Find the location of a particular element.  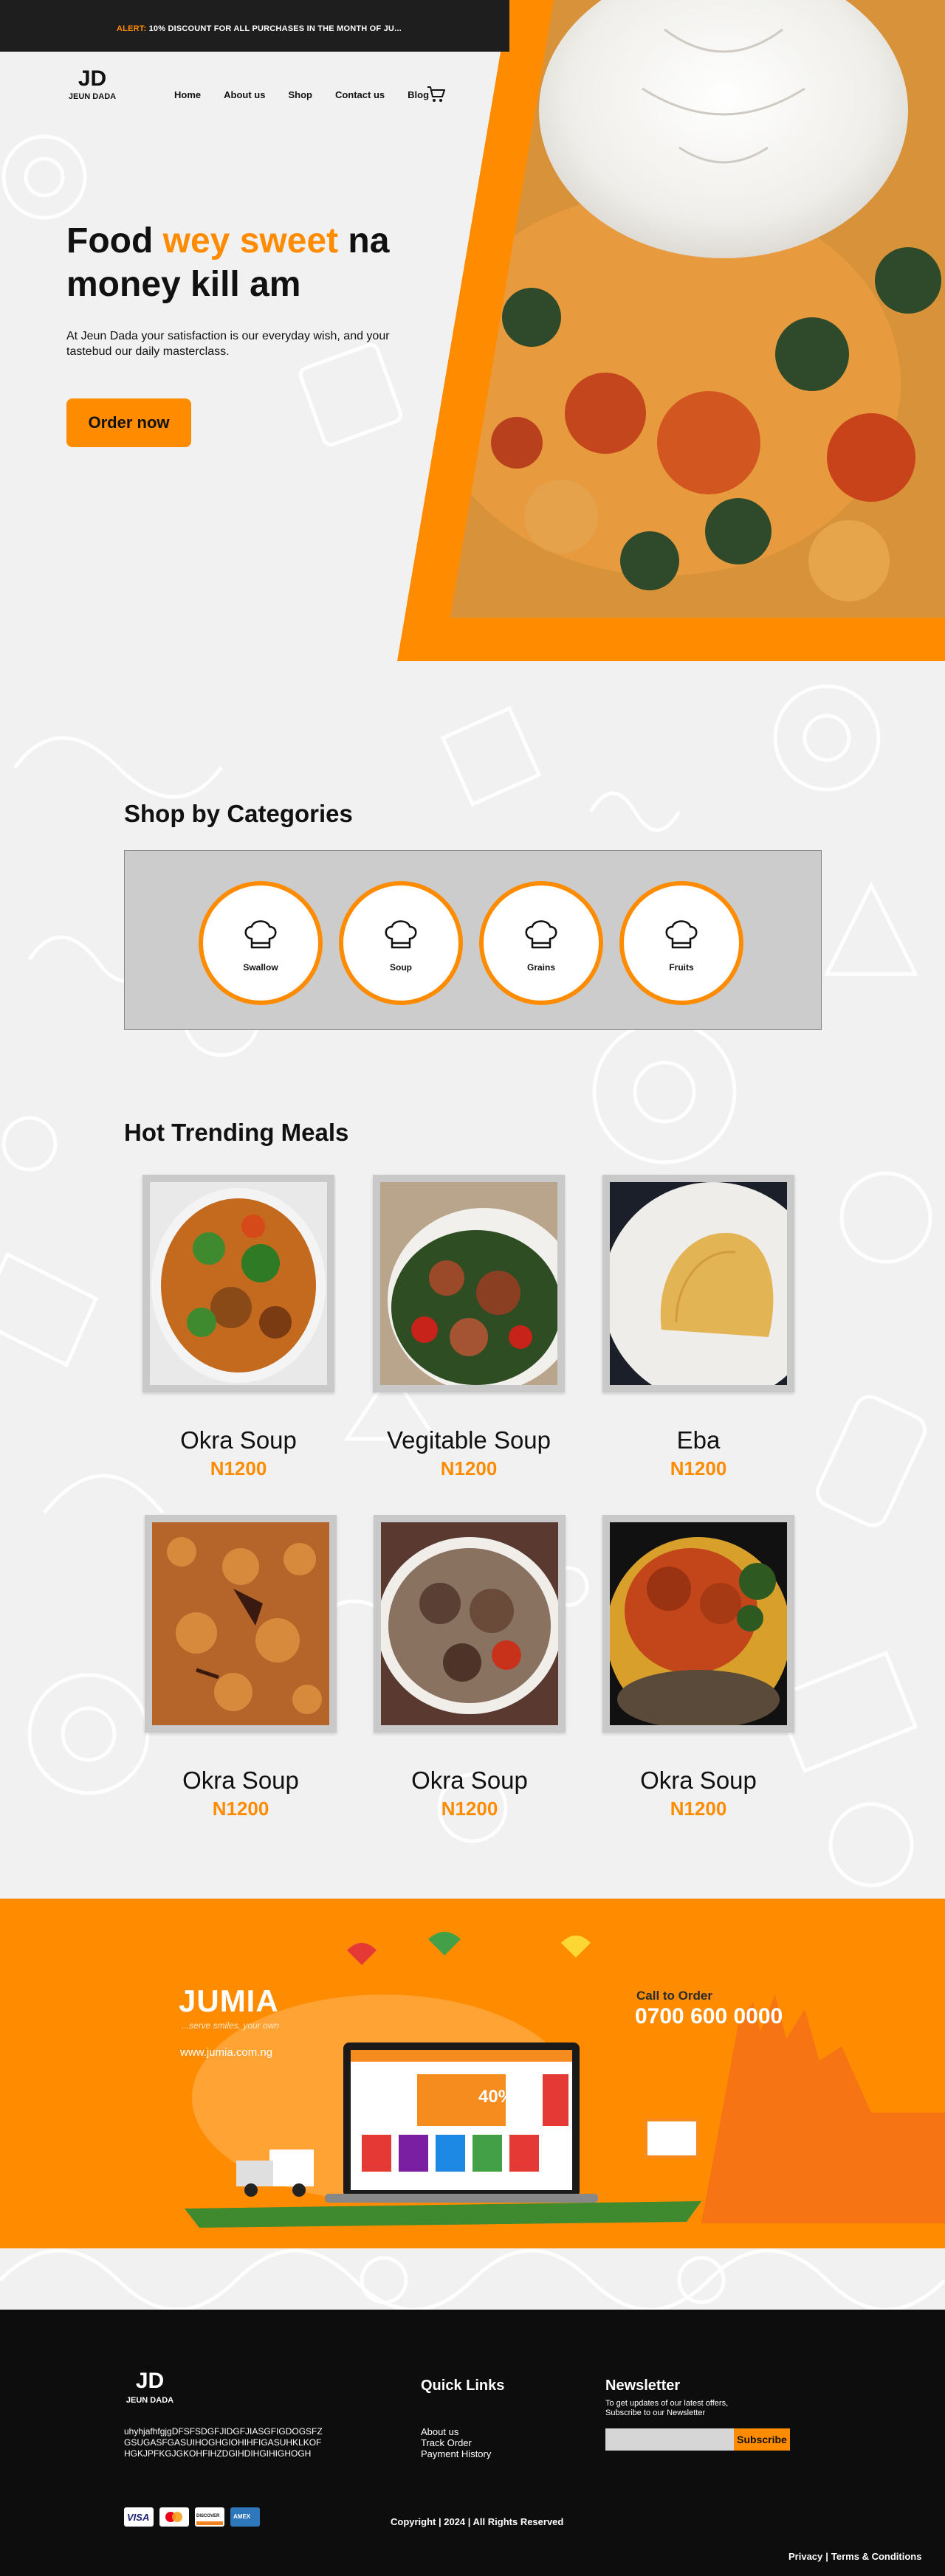

category-label: Swallow is located at coordinates (260, 968).